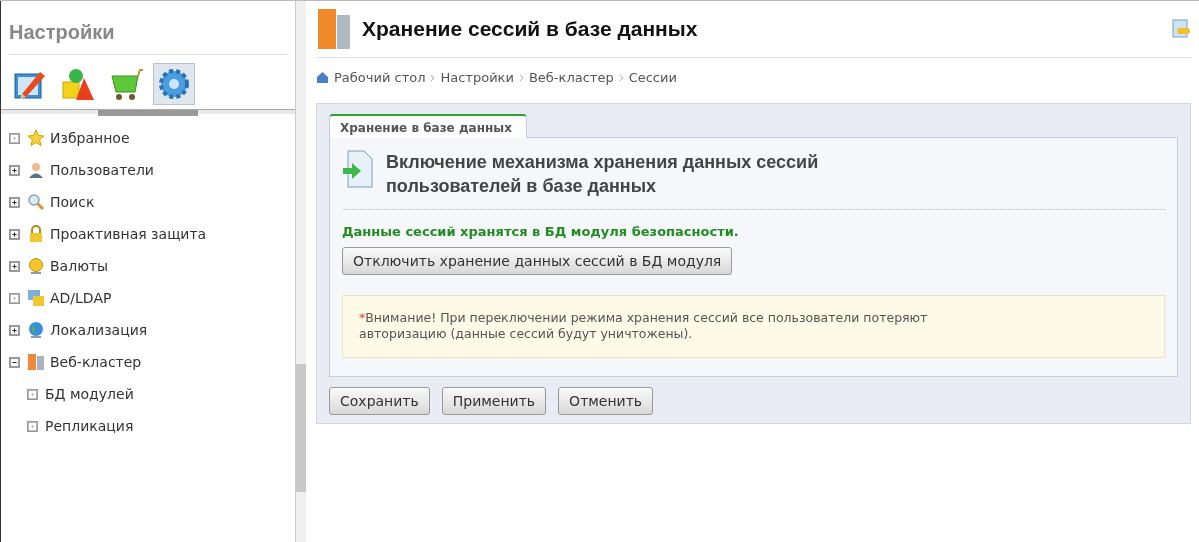 The image size is (1199, 542). Describe the element at coordinates (62, 32) in the screenshot. I see `sidebar-title: Настройки` at that location.